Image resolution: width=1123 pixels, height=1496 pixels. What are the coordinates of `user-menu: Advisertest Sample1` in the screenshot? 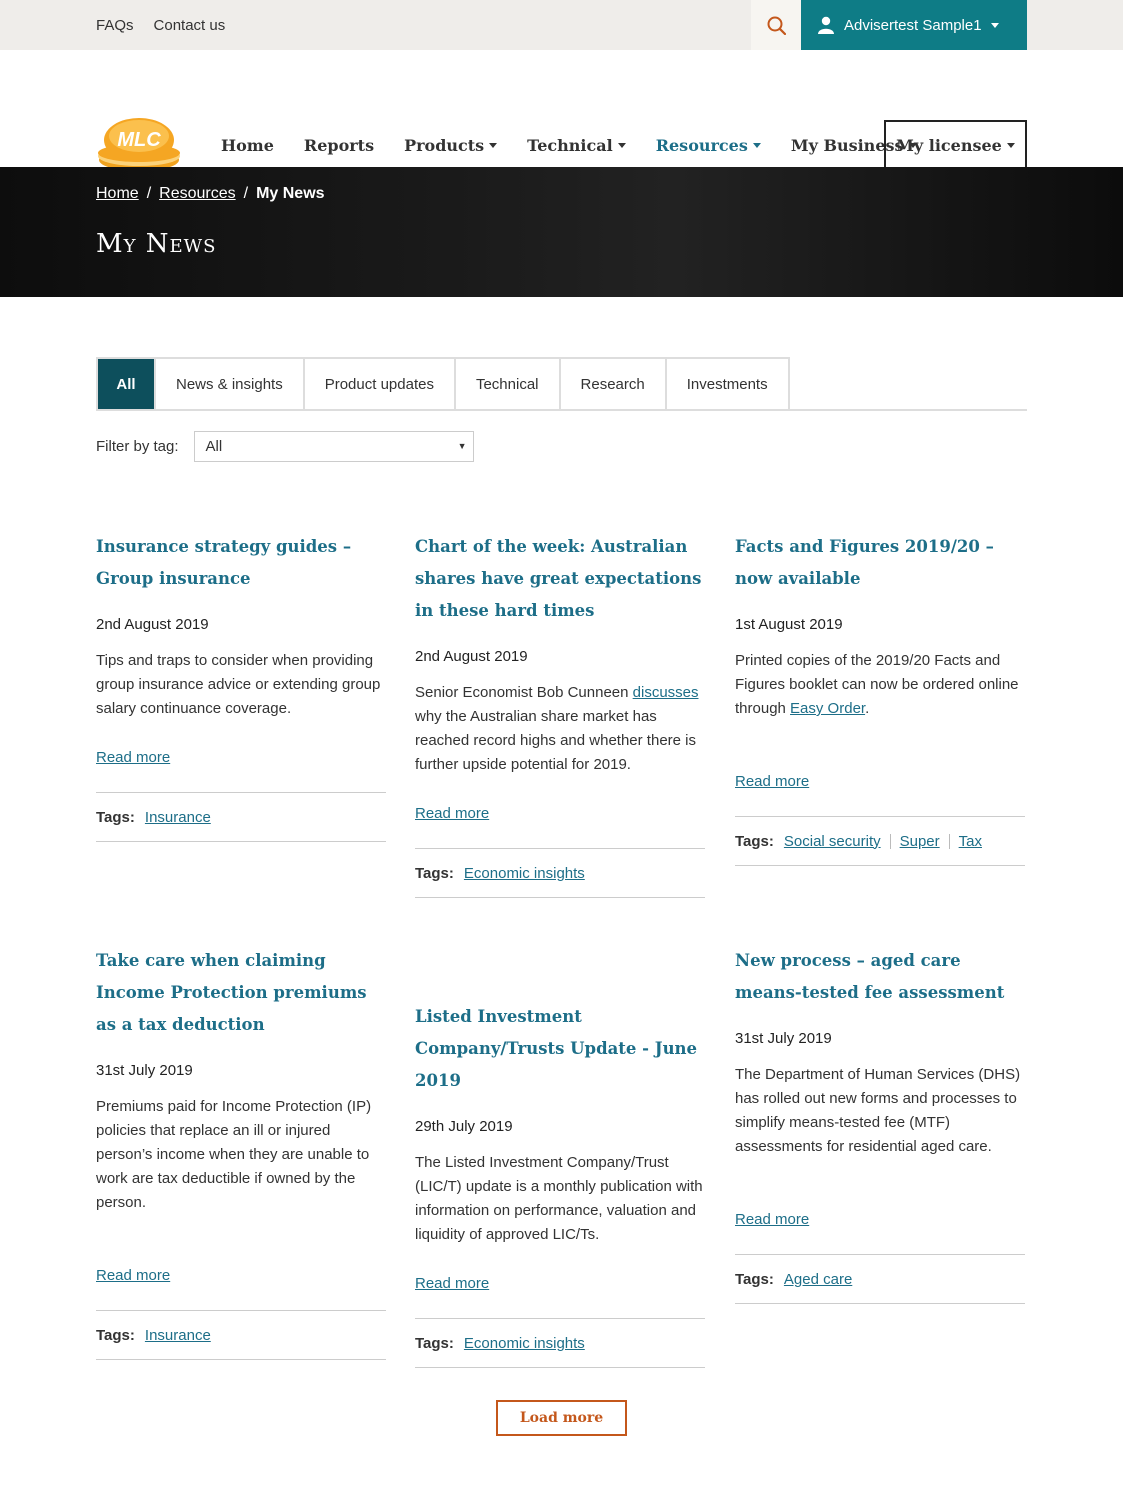 It's located at (914, 25).